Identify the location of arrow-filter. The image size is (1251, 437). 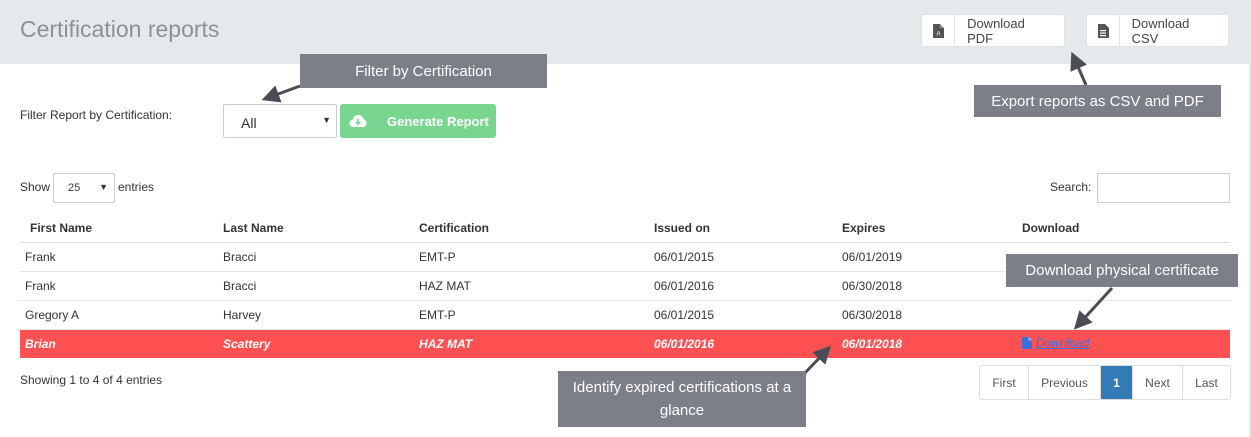
(281, 93).